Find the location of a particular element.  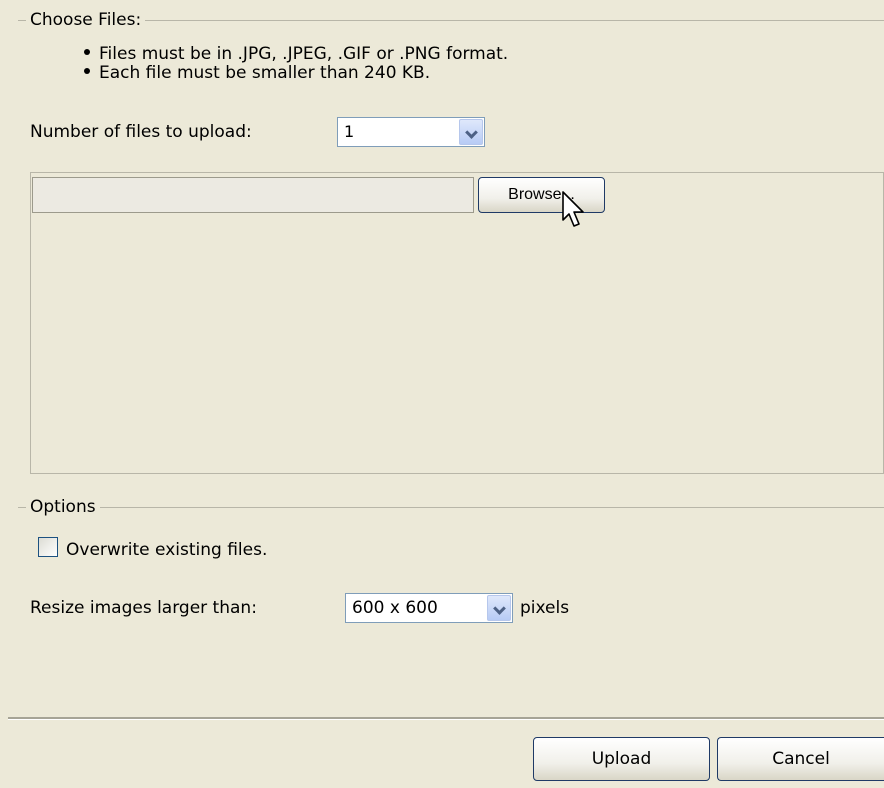

resize-suffix: pixels is located at coordinates (545, 608).